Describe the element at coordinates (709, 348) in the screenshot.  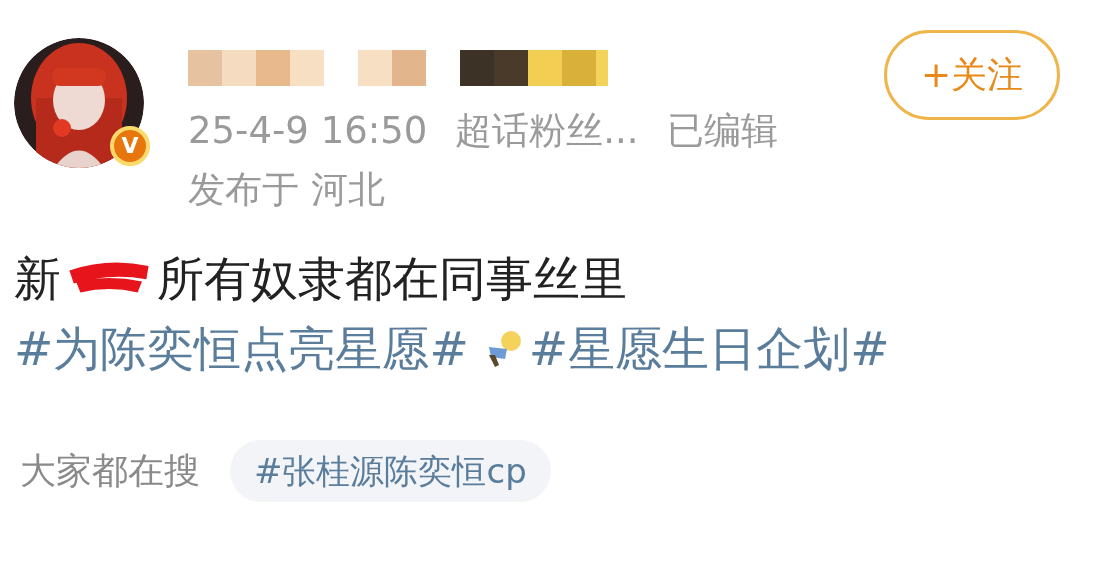
I see `topic-link: #星愿生日企划#` at that location.